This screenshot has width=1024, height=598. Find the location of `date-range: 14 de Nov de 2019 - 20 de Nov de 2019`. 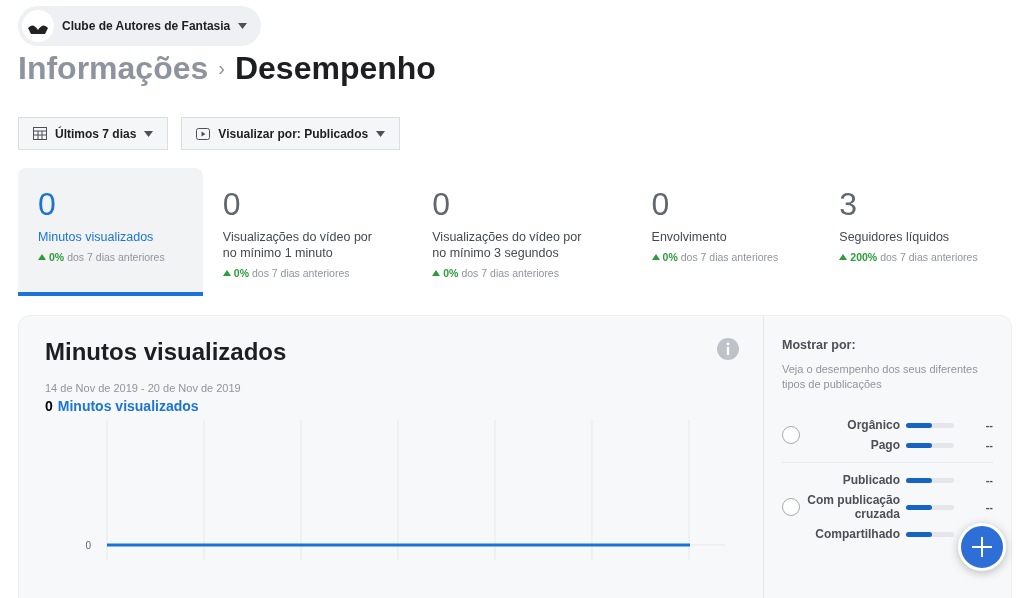

date-range: 14 de Nov de 2019 - 20 de Nov de 2019 is located at coordinates (143, 388).